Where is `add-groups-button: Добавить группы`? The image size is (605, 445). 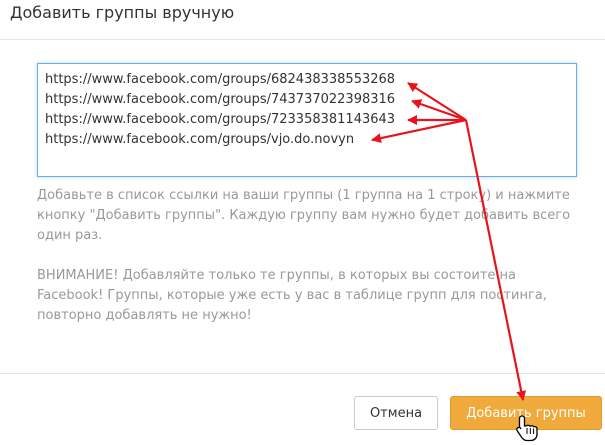
add-groups-button: Добавить группы is located at coordinates (526, 413).